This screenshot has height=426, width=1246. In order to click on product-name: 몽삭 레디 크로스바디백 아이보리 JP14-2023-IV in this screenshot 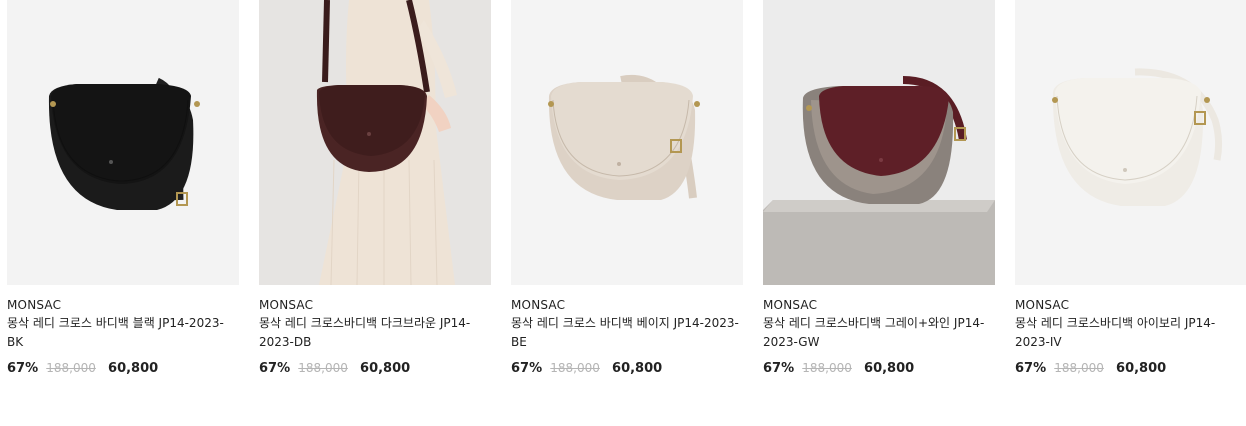, I will do `click(1130, 333)`.